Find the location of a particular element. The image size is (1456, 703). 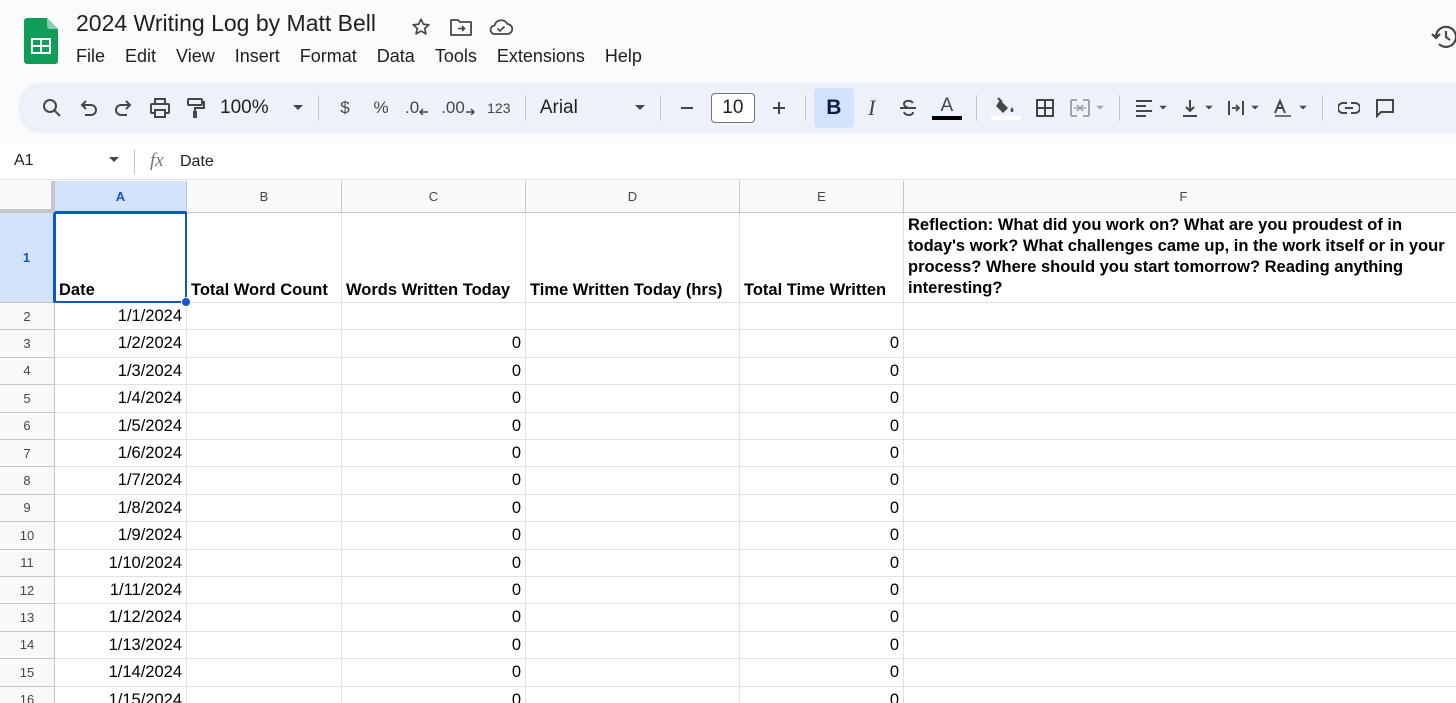

merge-cells-button is located at coordinates (1087, 108).